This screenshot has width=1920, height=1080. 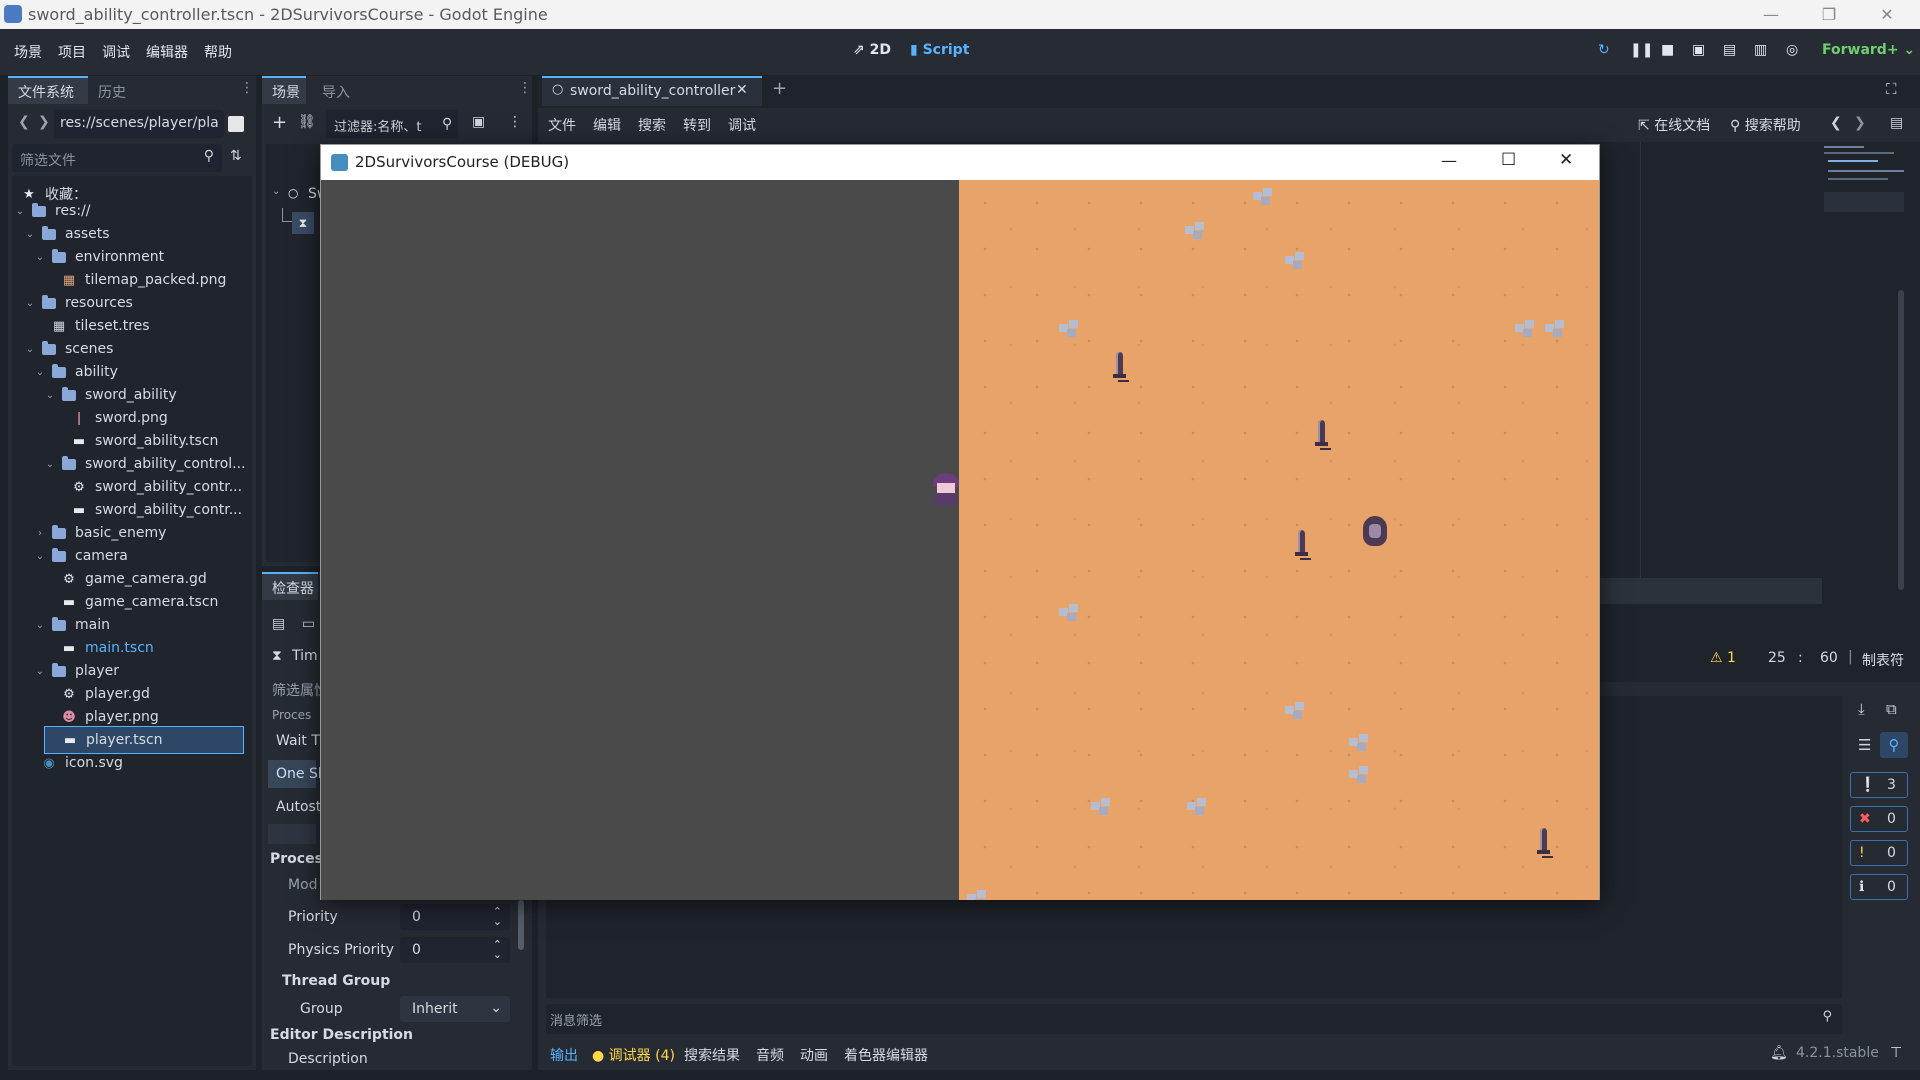 I want to click on clear-log-icon: ⤓, so click(x=1861, y=709).